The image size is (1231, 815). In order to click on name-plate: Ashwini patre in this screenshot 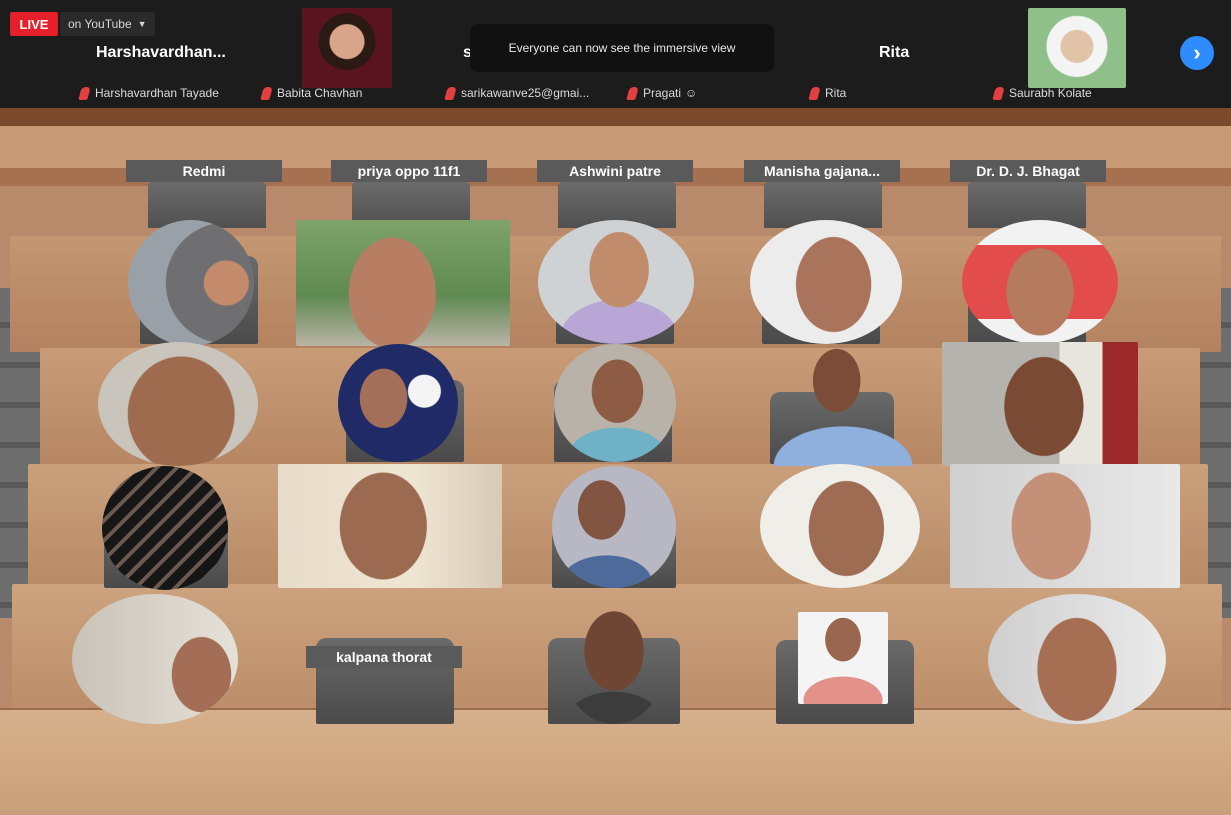, I will do `click(615, 171)`.